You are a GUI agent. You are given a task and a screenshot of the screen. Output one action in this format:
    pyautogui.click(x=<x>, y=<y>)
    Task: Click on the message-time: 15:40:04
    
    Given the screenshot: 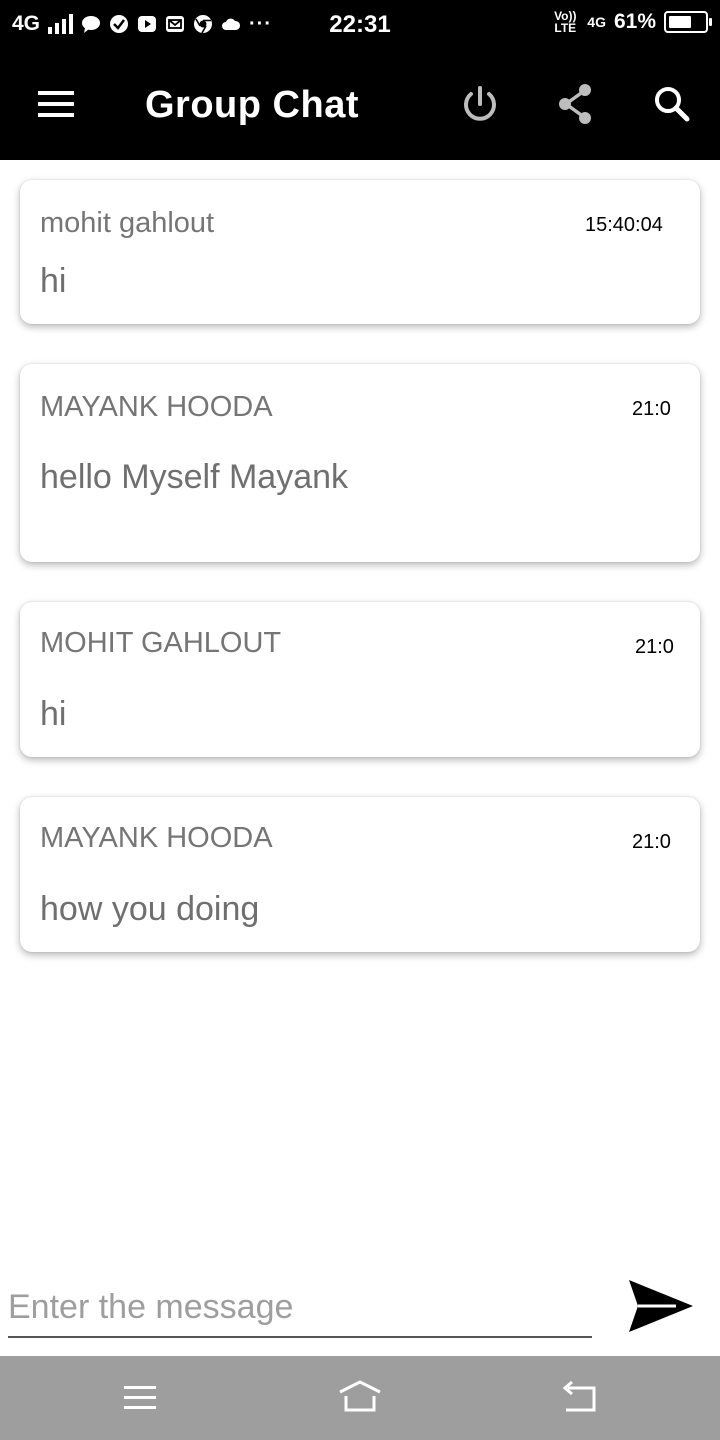 What is the action you would take?
    pyautogui.click(x=624, y=225)
    